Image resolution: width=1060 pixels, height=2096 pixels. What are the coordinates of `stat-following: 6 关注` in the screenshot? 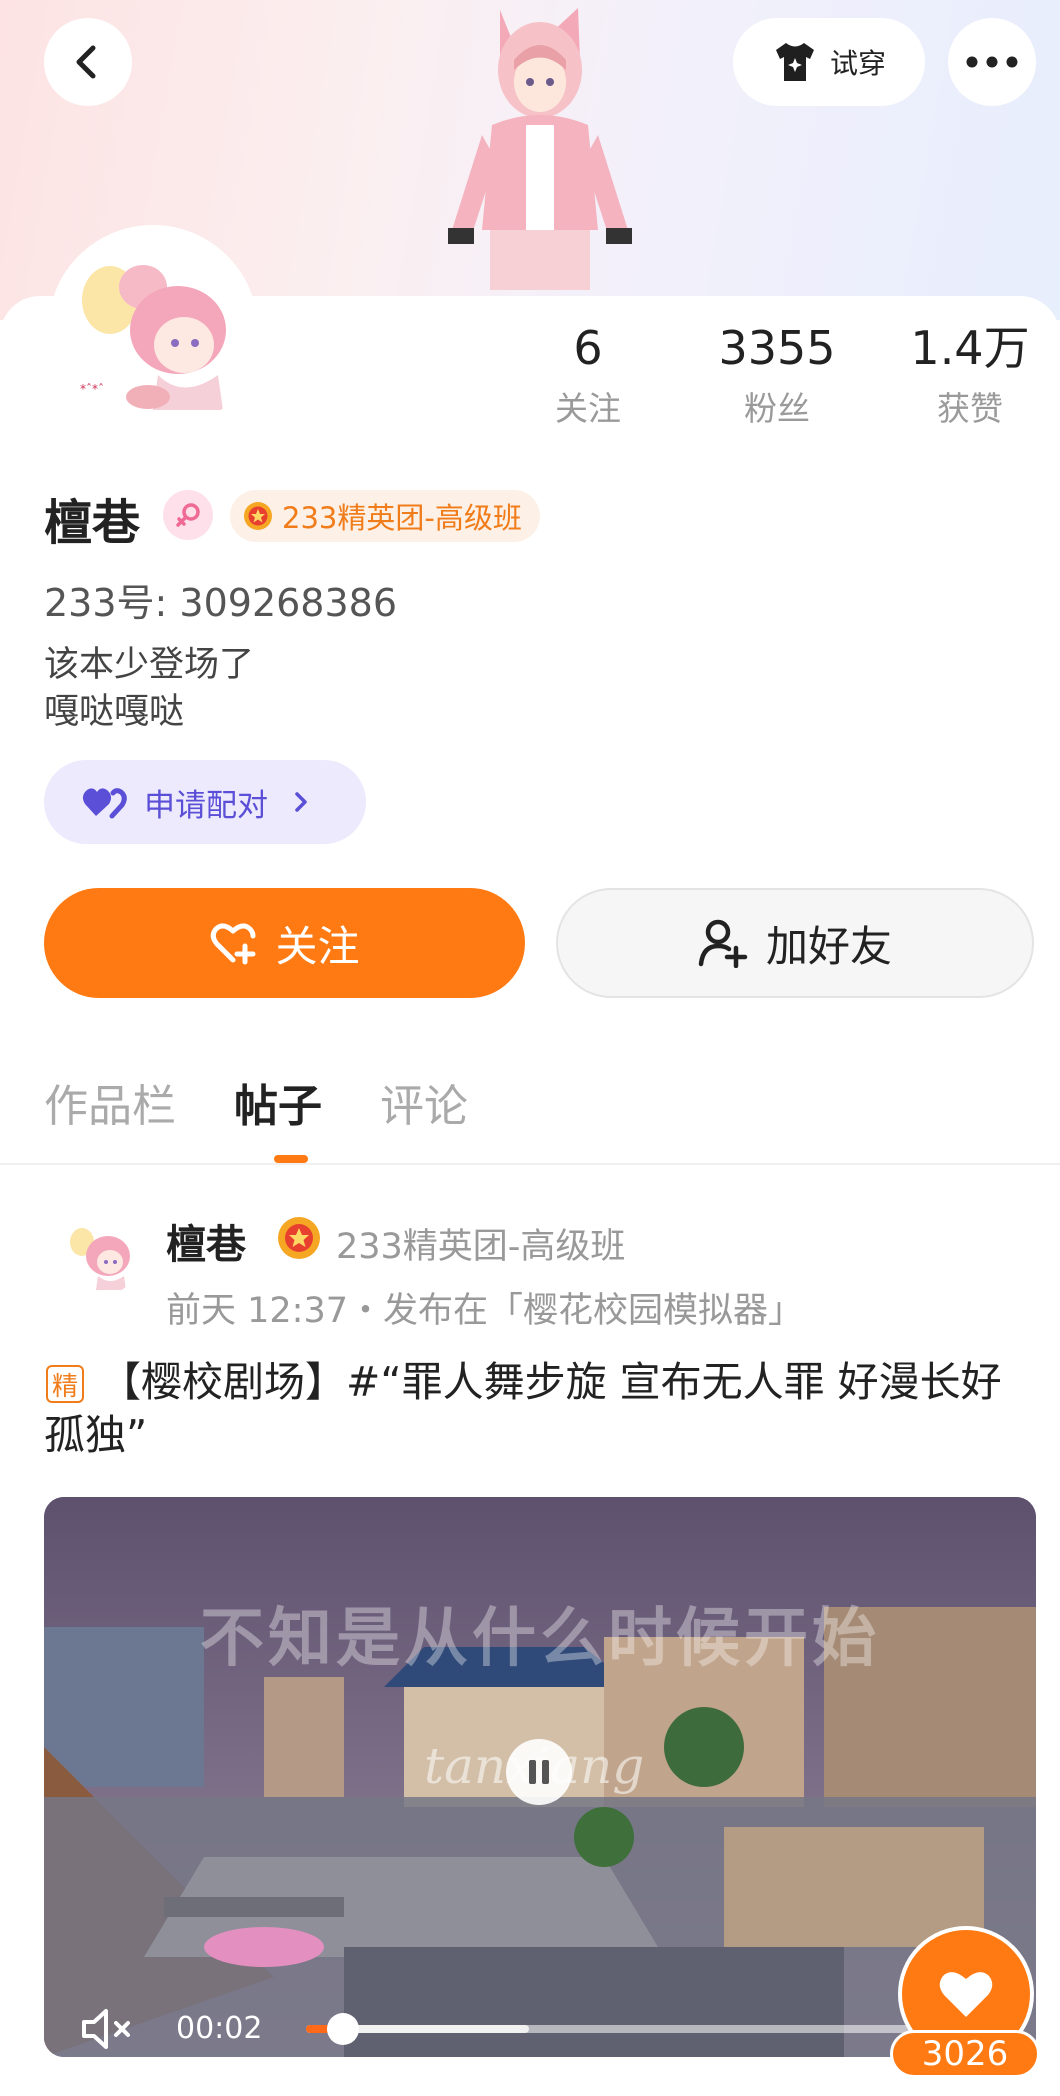 It's located at (588, 374).